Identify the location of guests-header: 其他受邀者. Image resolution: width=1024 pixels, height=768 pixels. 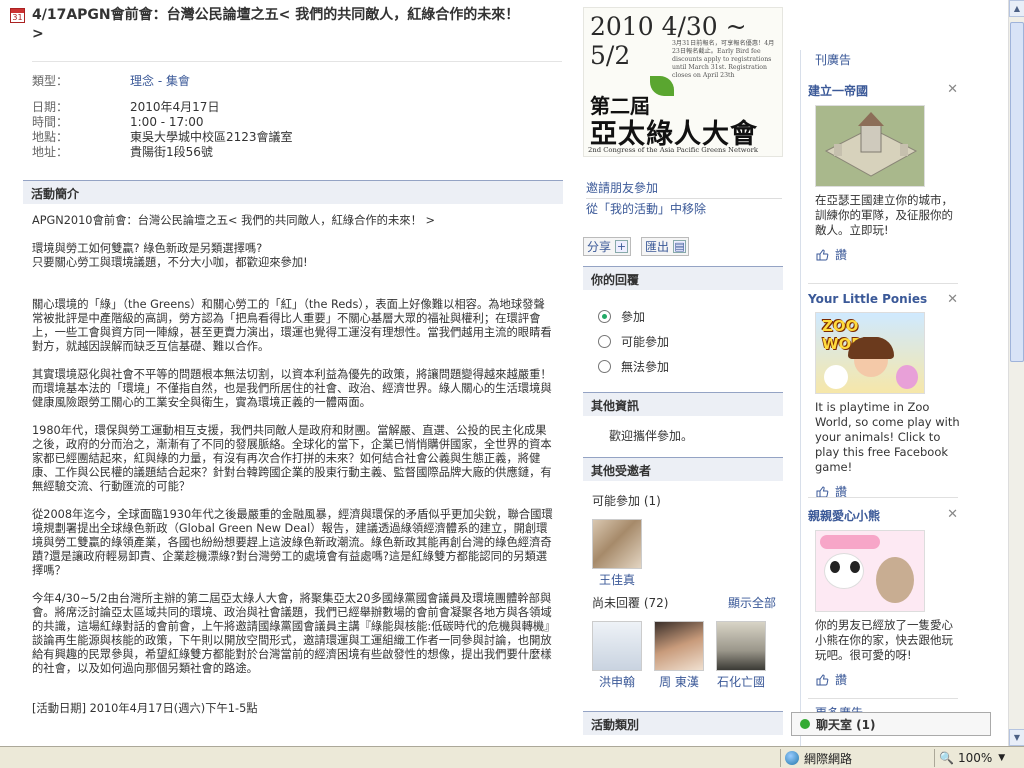
(683, 469).